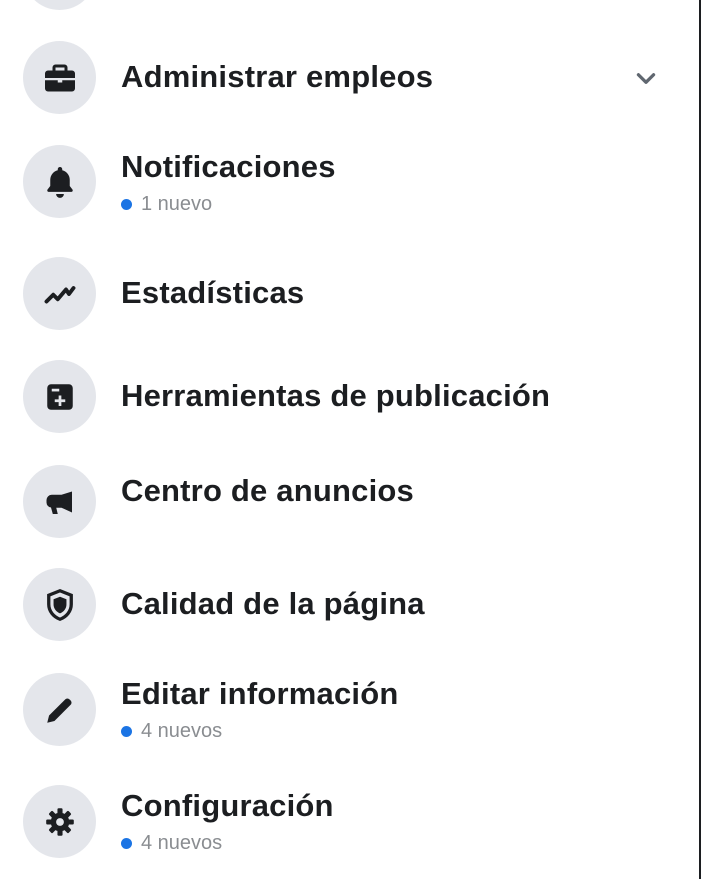 The height and width of the screenshot is (879, 701). I want to click on menu-item-label: Estadísticas, so click(213, 292).